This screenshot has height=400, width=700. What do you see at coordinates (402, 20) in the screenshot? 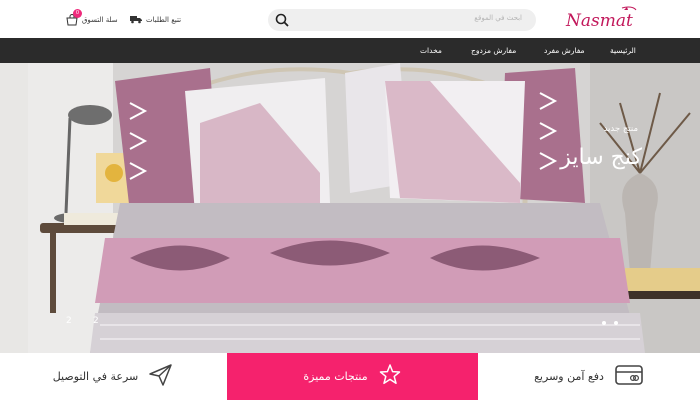
I see `search-bar: ابحث في الموقع` at bounding box center [402, 20].